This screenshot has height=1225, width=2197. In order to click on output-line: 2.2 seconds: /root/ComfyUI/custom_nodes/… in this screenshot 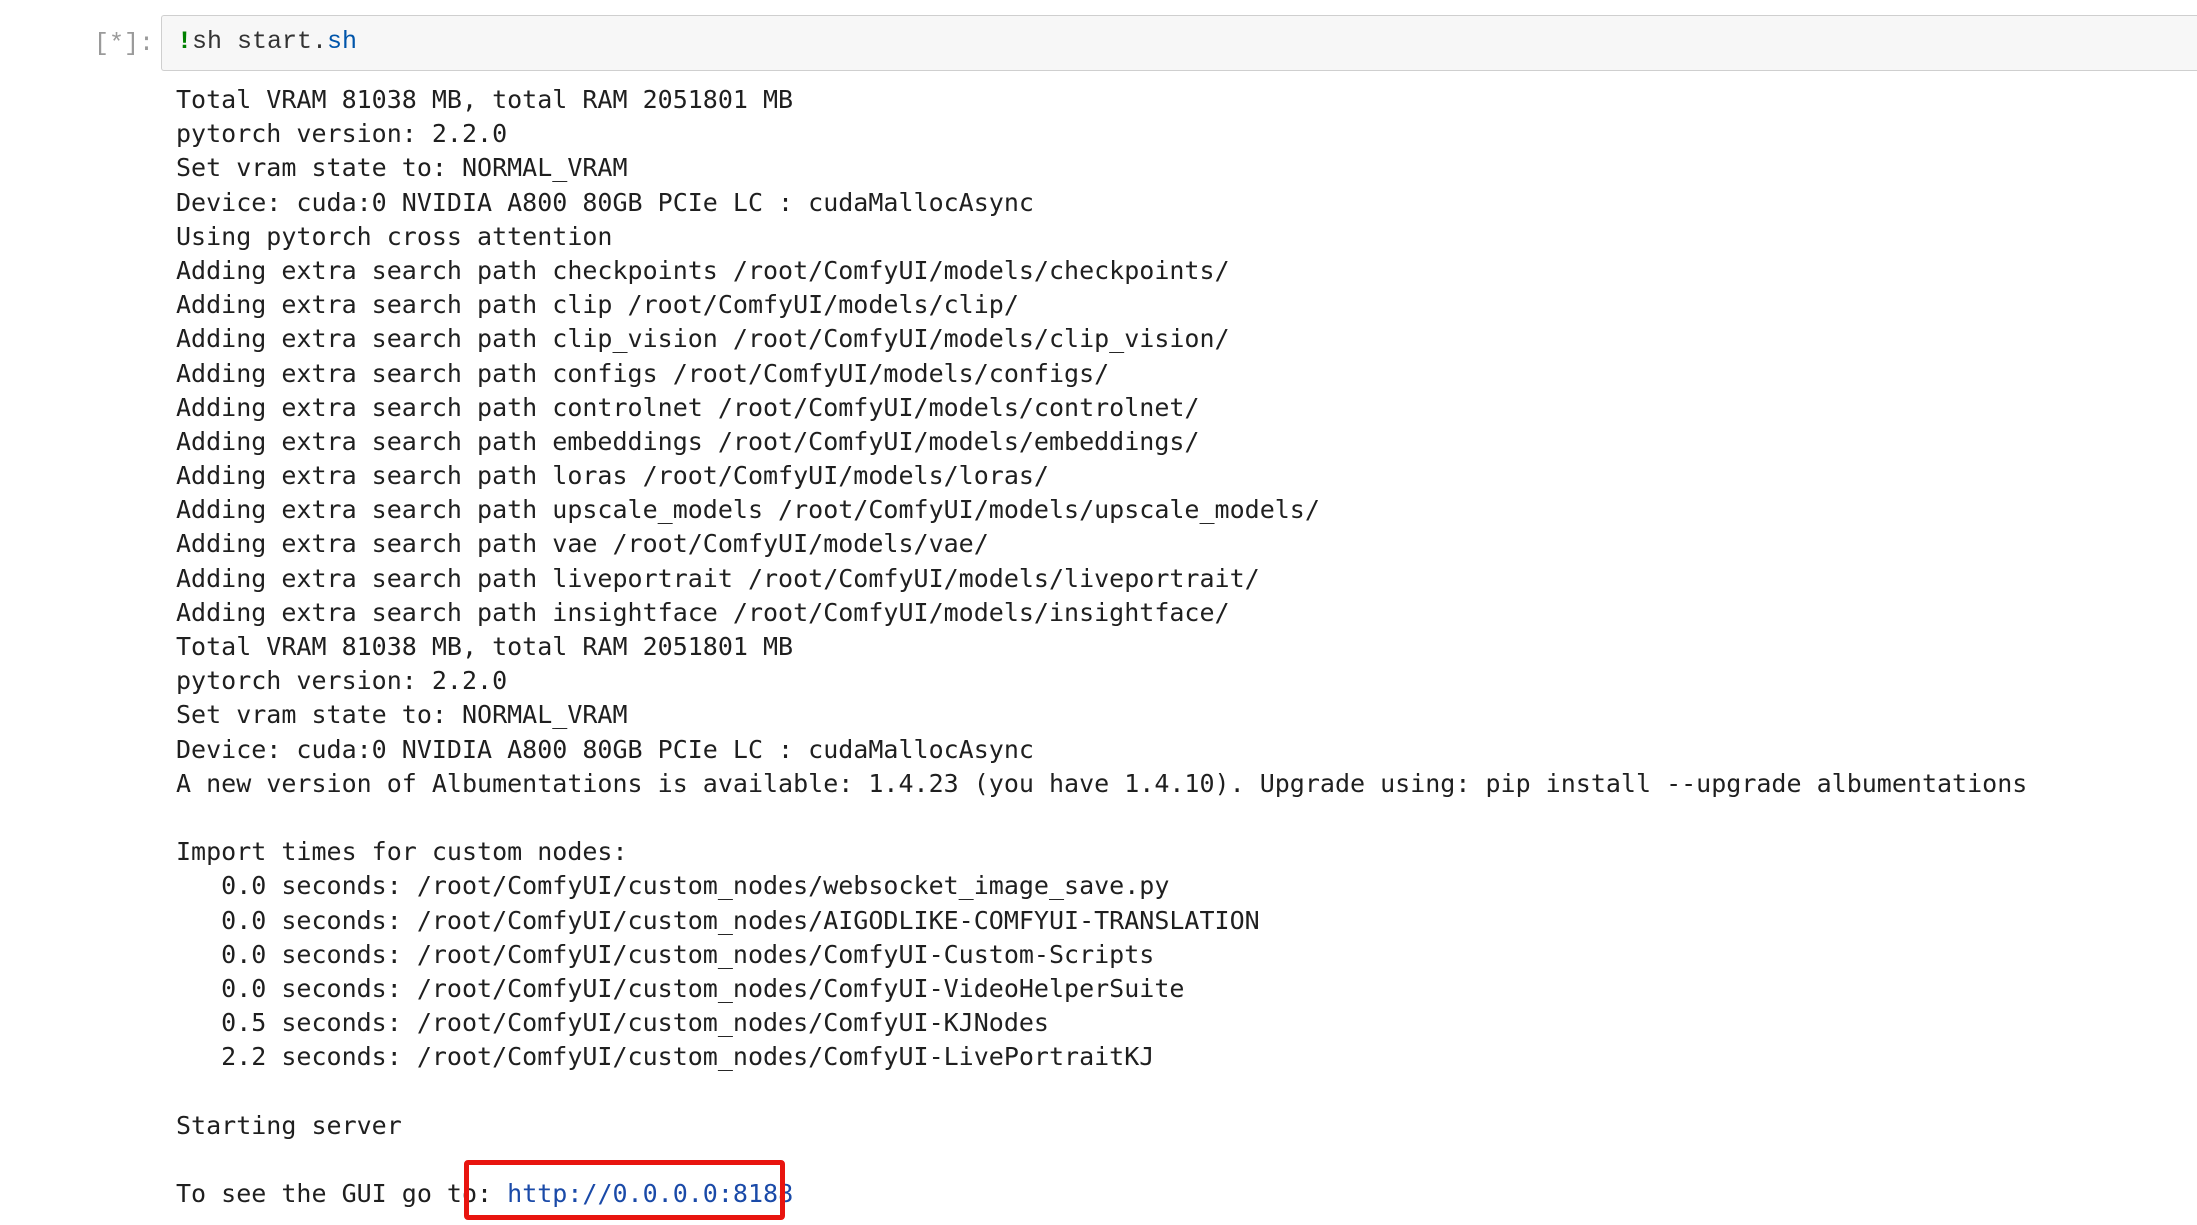, I will do `click(665, 1057)`.